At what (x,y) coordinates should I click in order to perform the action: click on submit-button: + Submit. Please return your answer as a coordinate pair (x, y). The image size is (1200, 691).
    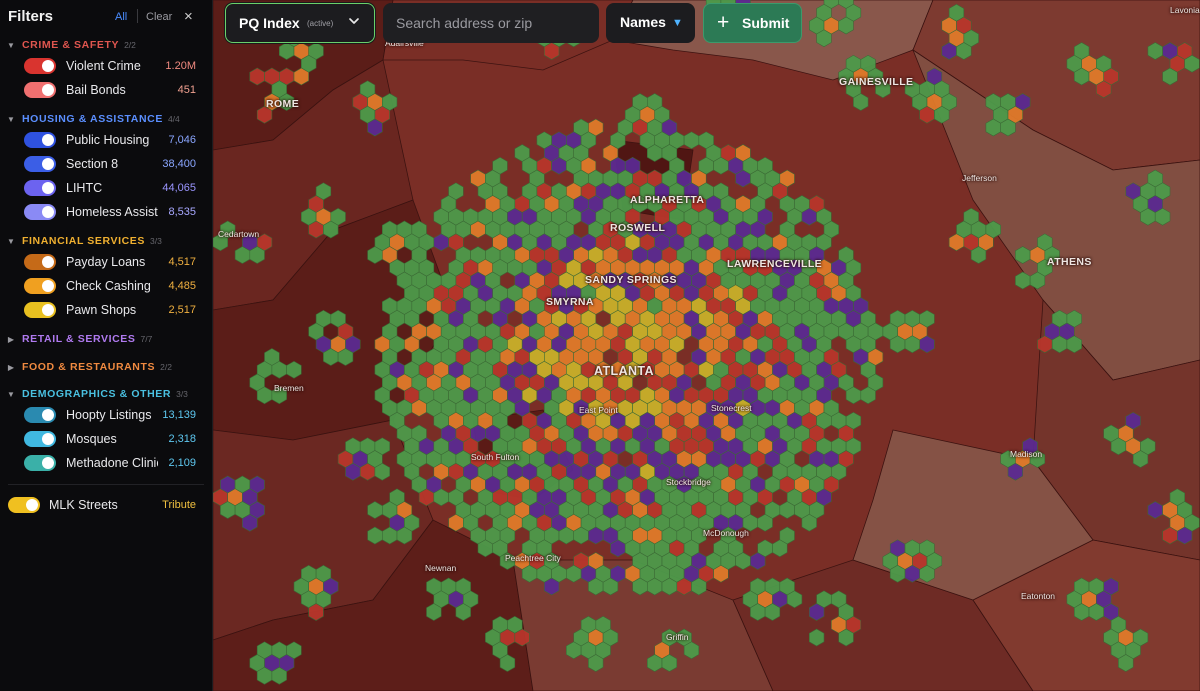
    Looking at the image, I should click on (752, 23).